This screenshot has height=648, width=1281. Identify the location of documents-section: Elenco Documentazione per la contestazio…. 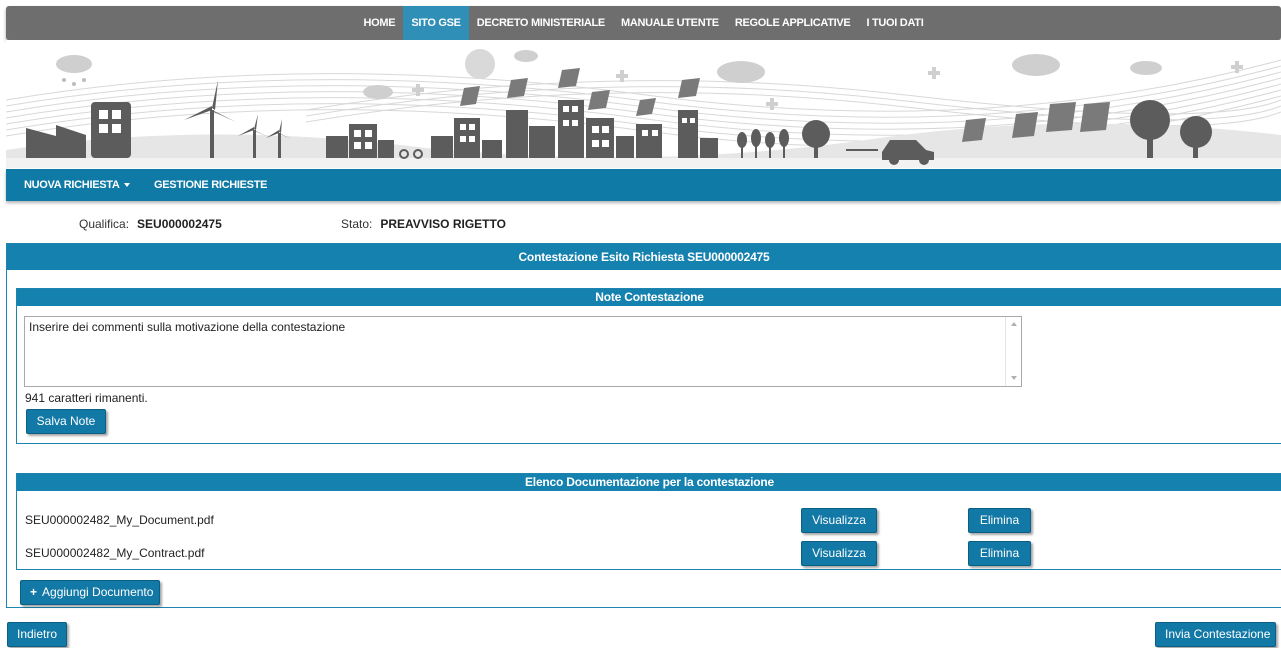
(648, 521).